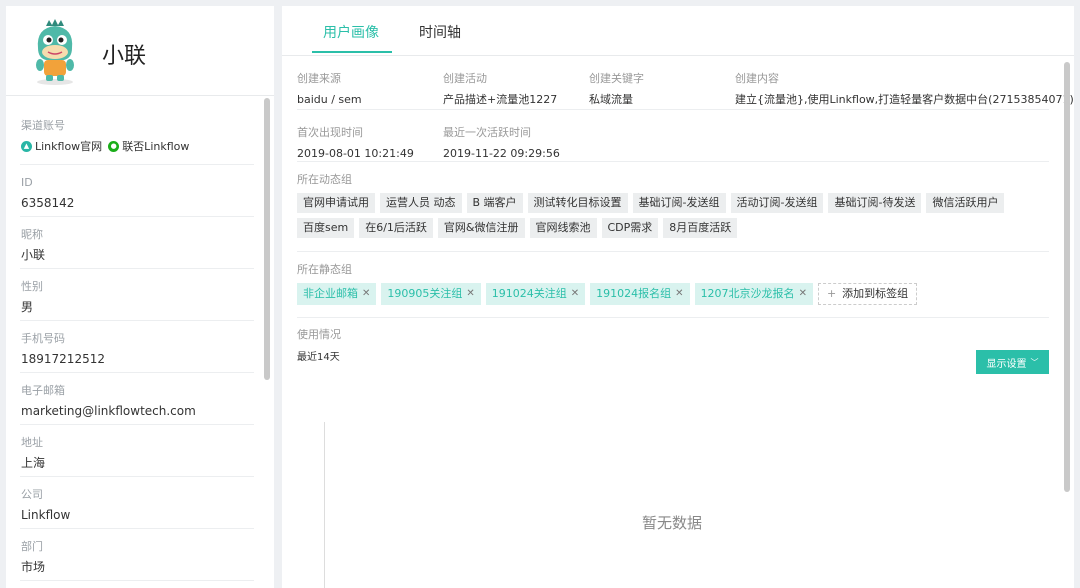  What do you see at coordinates (679, 203) in the screenshot?
I see `dynamic-tag: 基础订阅-发送组` at bounding box center [679, 203].